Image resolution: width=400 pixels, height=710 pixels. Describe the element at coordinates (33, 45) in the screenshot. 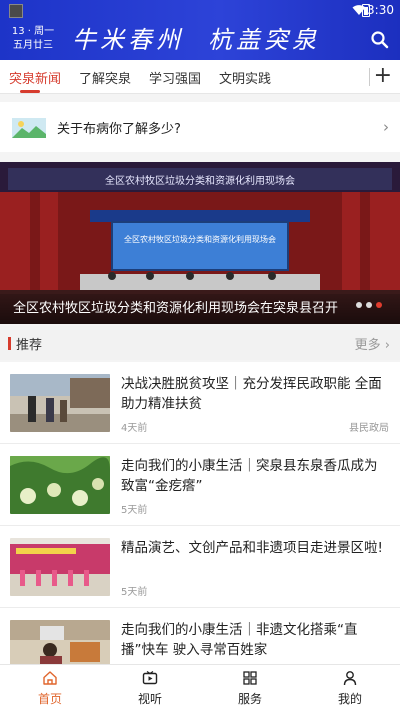

I see `date-lunar: 五月廿三` at that location.